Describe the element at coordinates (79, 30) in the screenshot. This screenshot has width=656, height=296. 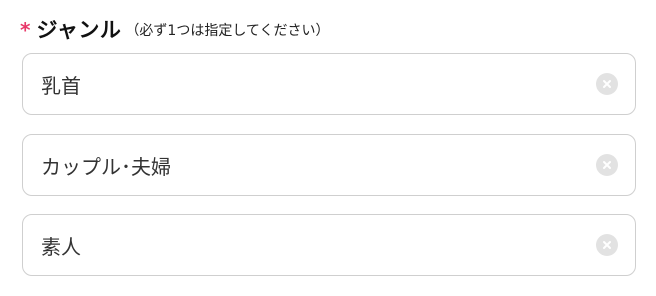
I see `genre-label: ジャンル` at that location.